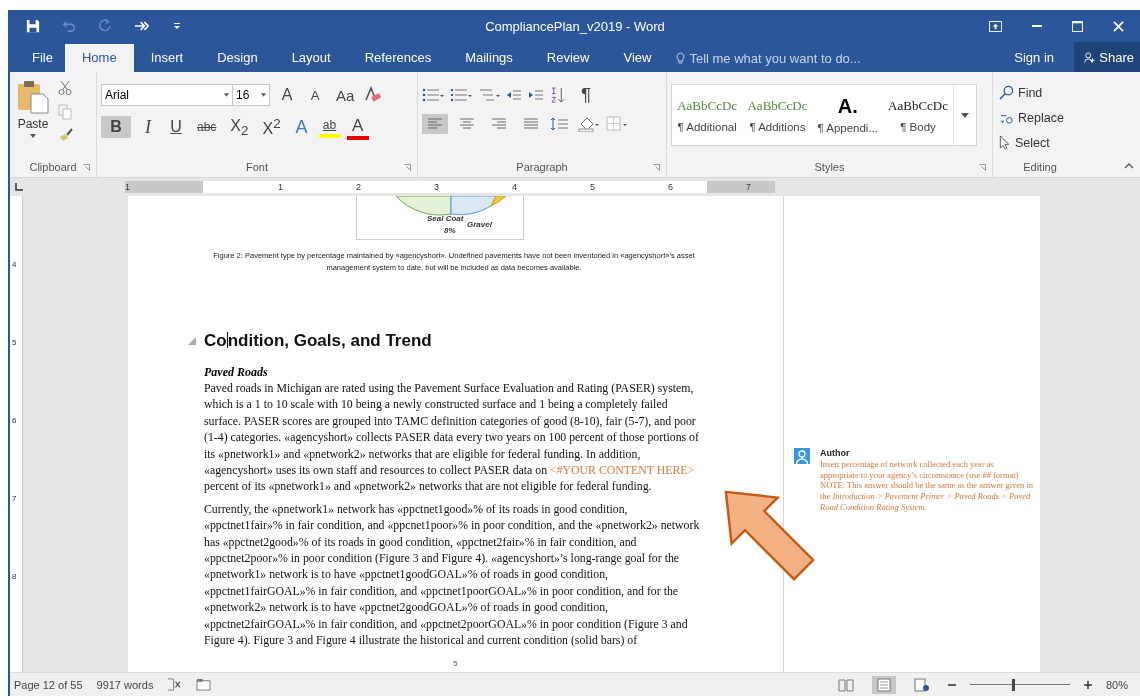  Describe the element at coordinates (1118, 26) in the screenshot. I see `close-icon` at that location.